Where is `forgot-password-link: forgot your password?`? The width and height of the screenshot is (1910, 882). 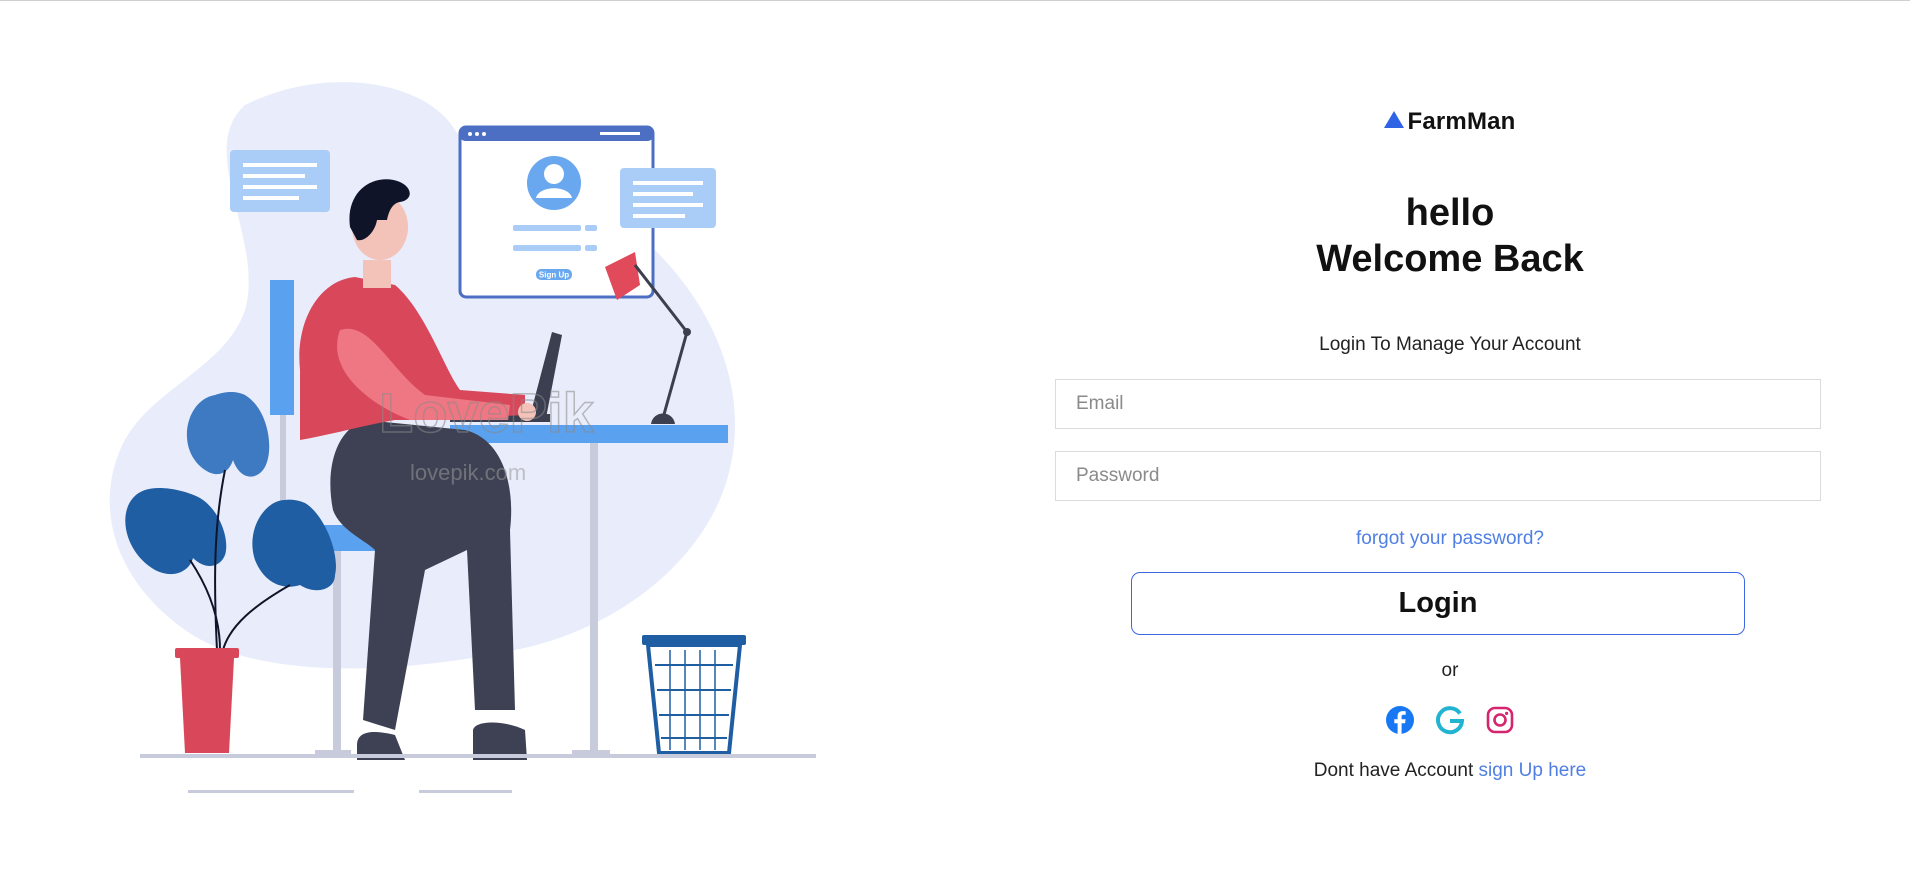
forgot-password-link: forgot your password? is located at coordinates (1450, 539).